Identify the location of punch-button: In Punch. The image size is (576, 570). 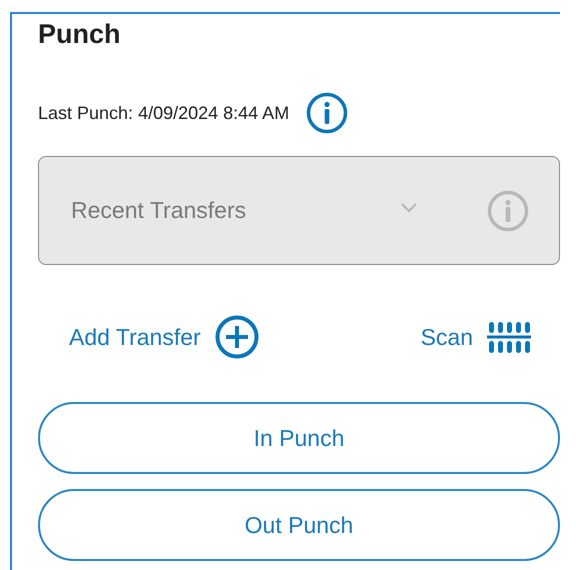
(299, 438).